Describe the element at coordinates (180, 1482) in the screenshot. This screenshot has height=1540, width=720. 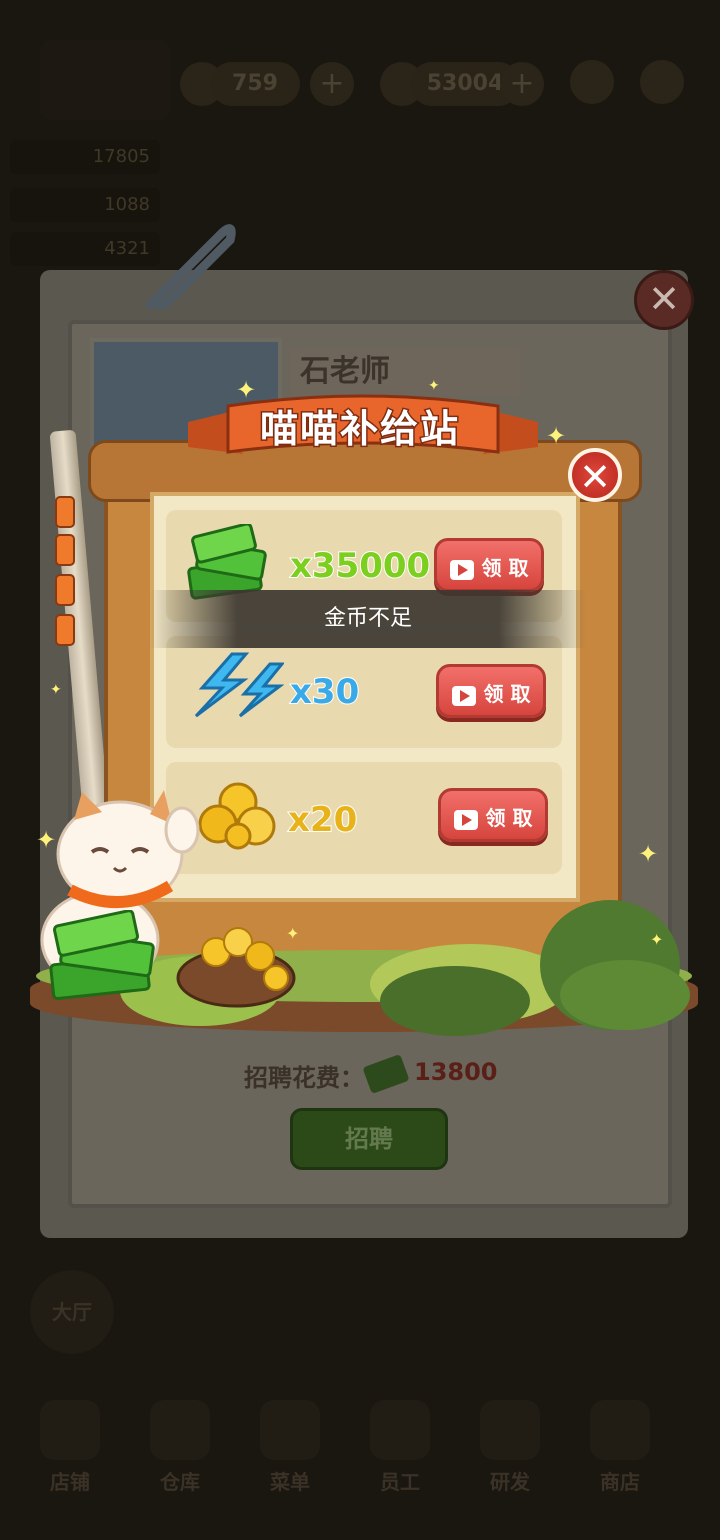
I see `tab-warehouse-label: 仓库` at that location.